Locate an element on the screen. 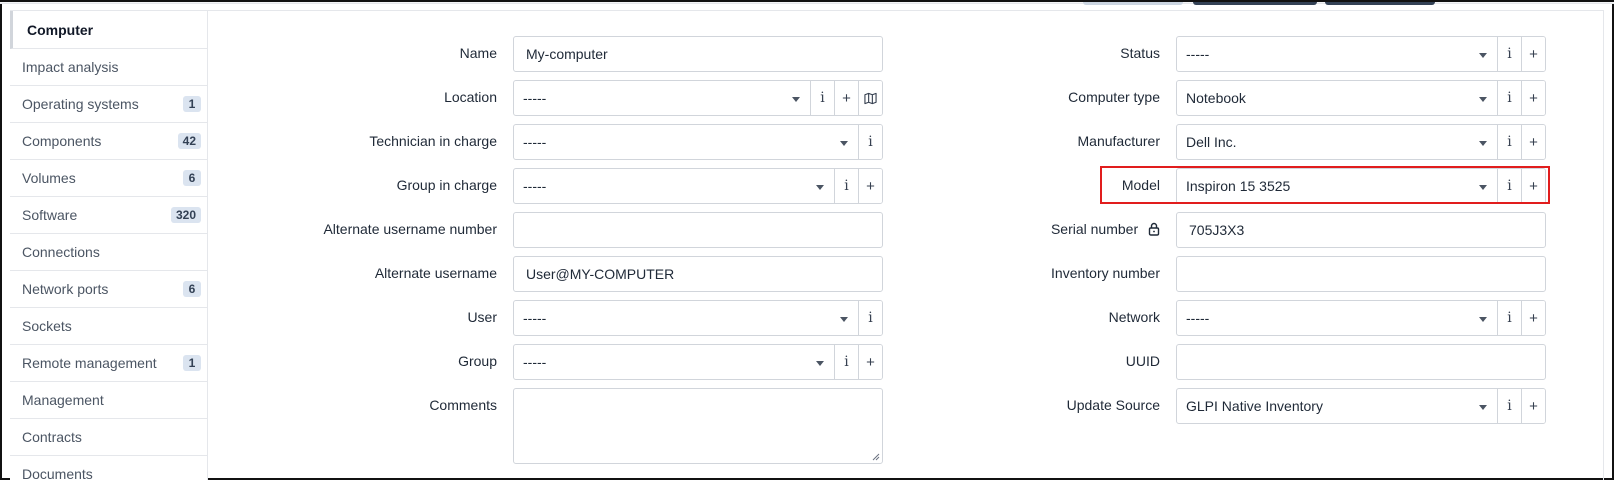 The width and height of the screenshot is (1614, 480). sidebar-item-remote-management: Remote management 1 is located at coordinates (108, 363).